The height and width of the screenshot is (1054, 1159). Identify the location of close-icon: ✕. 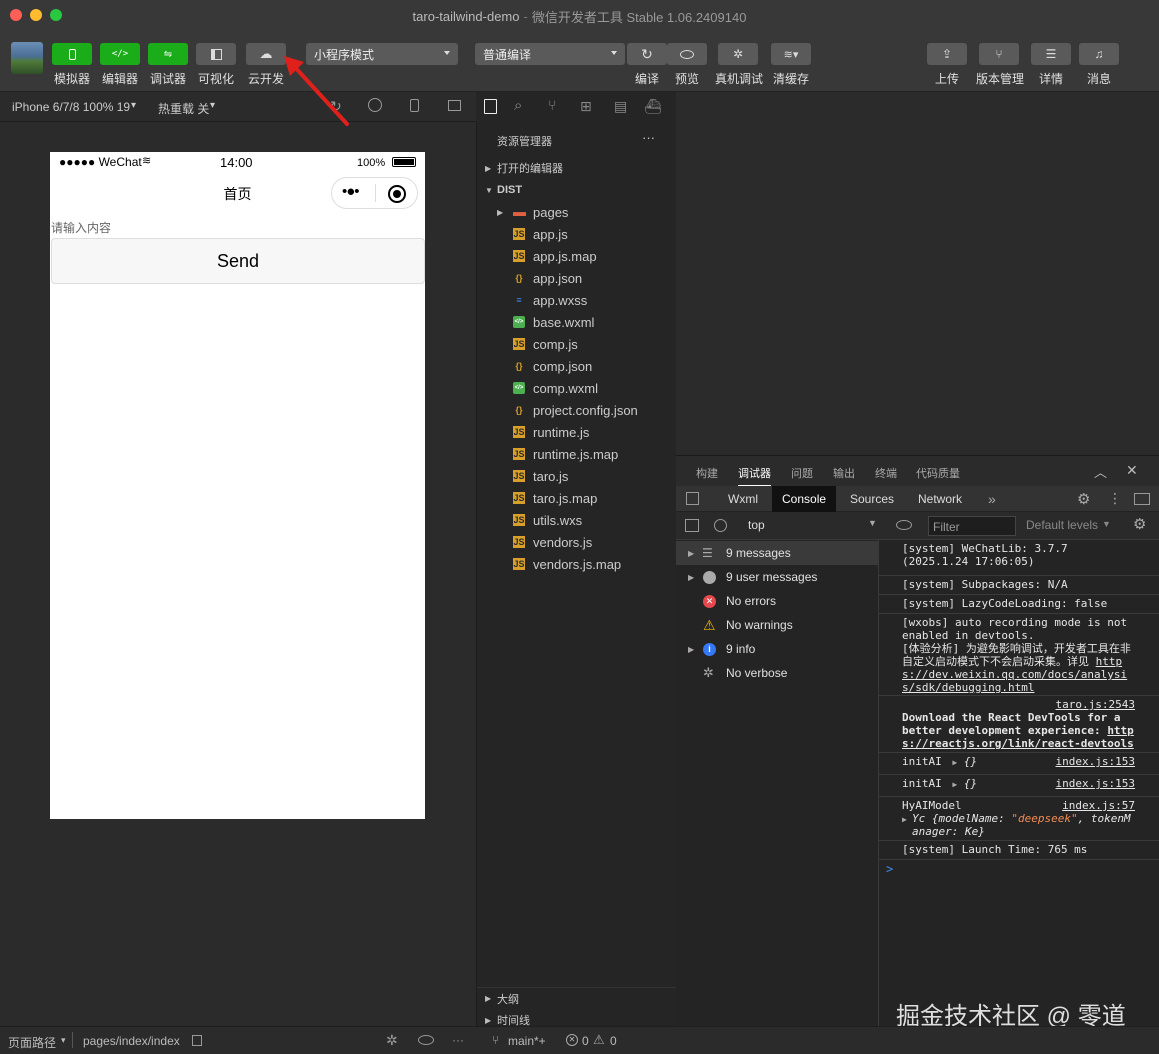
(1132, 470).